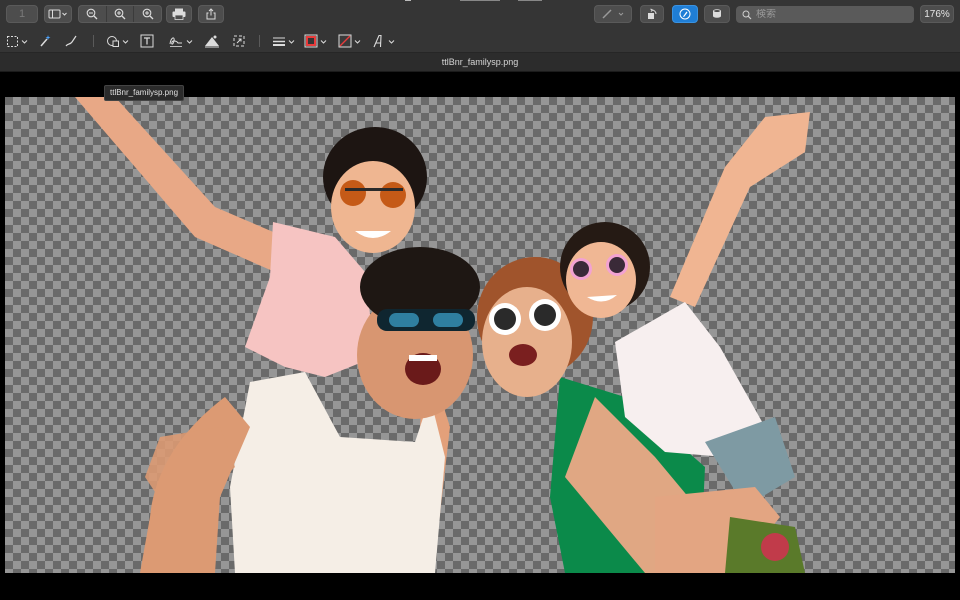 Image resolution: width=960 pixels, height=600 pixels. What do you see at coordinates (144, 93) in the screenshot?
I see `filename-tooltip: ttlBnr_familysp.png` at bounding box center [144, 93].